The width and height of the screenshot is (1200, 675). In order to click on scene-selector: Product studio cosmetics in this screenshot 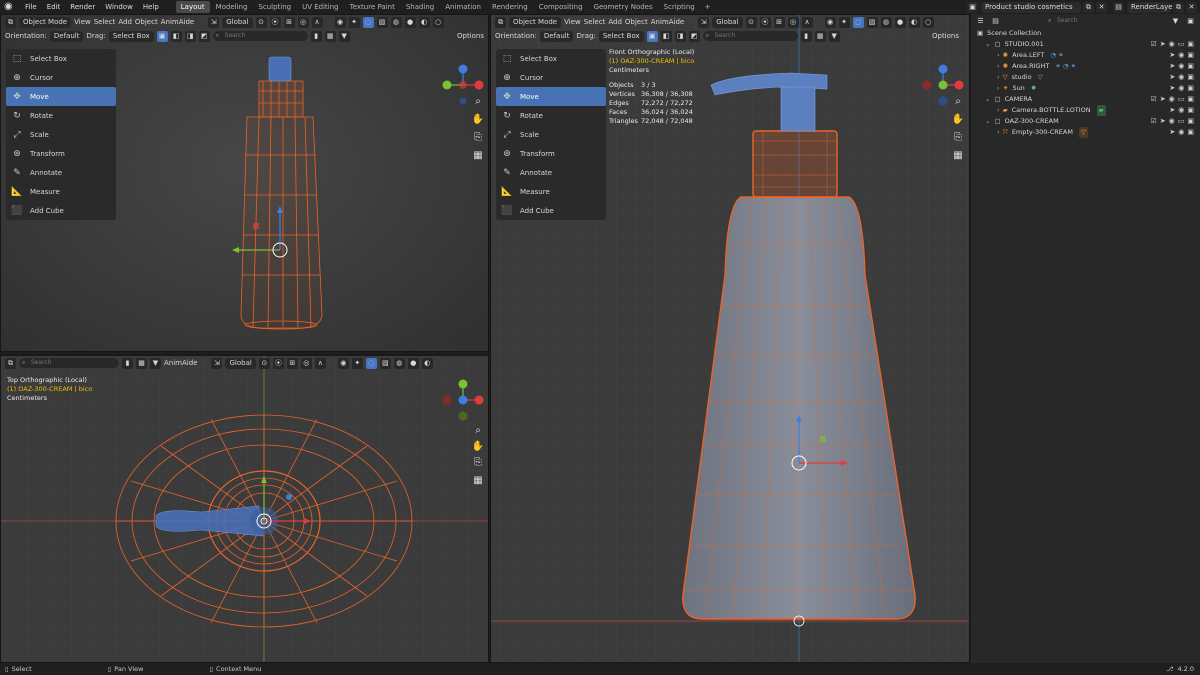, I will do `click(1031, 7)`.